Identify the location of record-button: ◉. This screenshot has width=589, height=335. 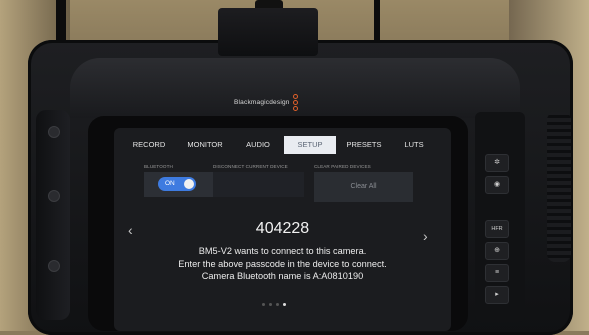
(497, 185).